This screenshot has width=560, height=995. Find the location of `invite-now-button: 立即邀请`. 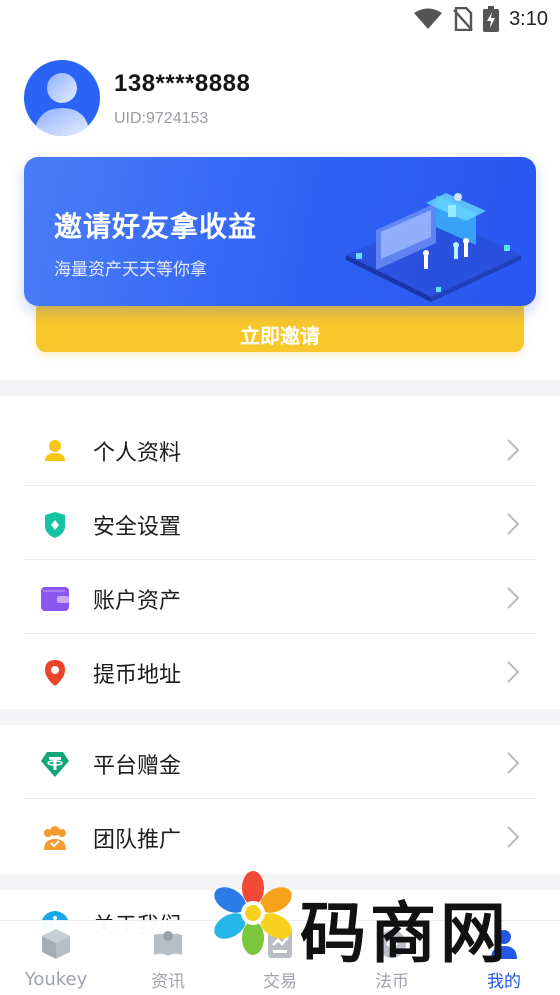

invite-now-button: 立即邀请 is located at coordinates (280, 326).